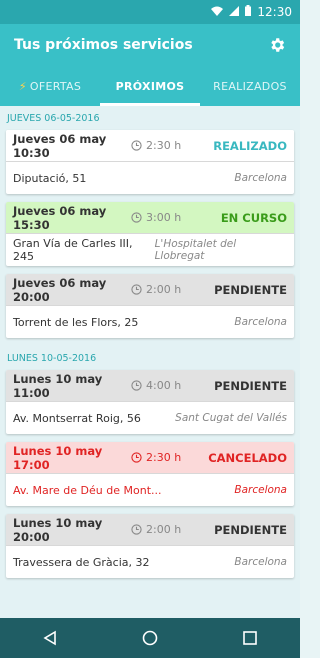 The image size is (320, 658). What do you see at coordinates (58, 457) in the screenshot?
I see `service-datetime: Lunes 10 may 17:00` at bounding box center [58, 457].